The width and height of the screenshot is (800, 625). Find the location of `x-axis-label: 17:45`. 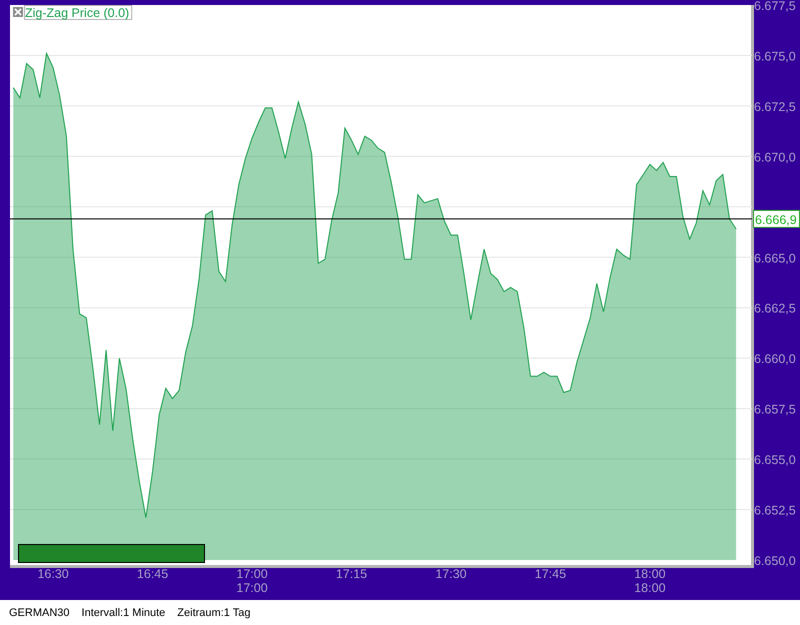

x-axis-label: 17:45 is located at coordinates (550, 574).